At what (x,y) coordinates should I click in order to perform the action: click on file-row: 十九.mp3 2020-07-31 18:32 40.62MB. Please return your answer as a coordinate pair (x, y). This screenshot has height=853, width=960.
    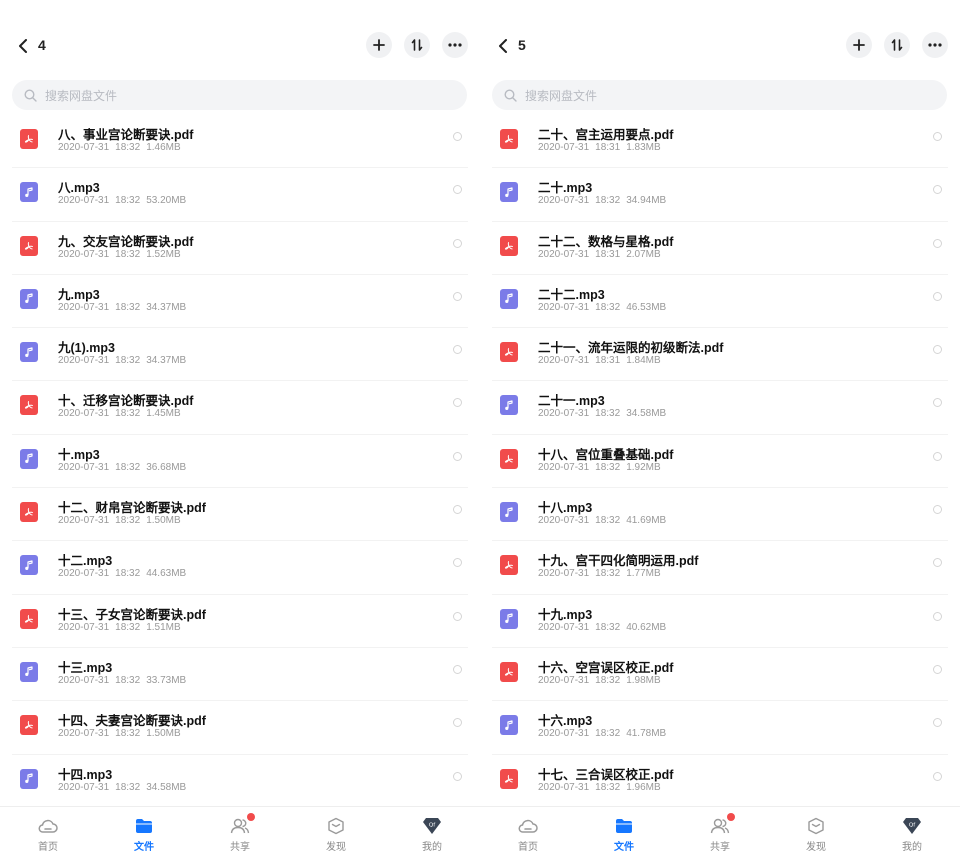
    Looking at the image, I should click on (720, 621).